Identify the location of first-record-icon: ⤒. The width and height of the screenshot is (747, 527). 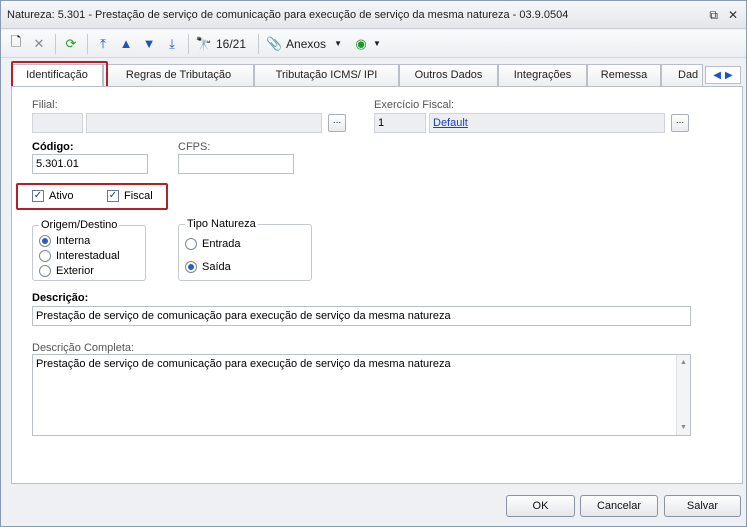
(103, 44).